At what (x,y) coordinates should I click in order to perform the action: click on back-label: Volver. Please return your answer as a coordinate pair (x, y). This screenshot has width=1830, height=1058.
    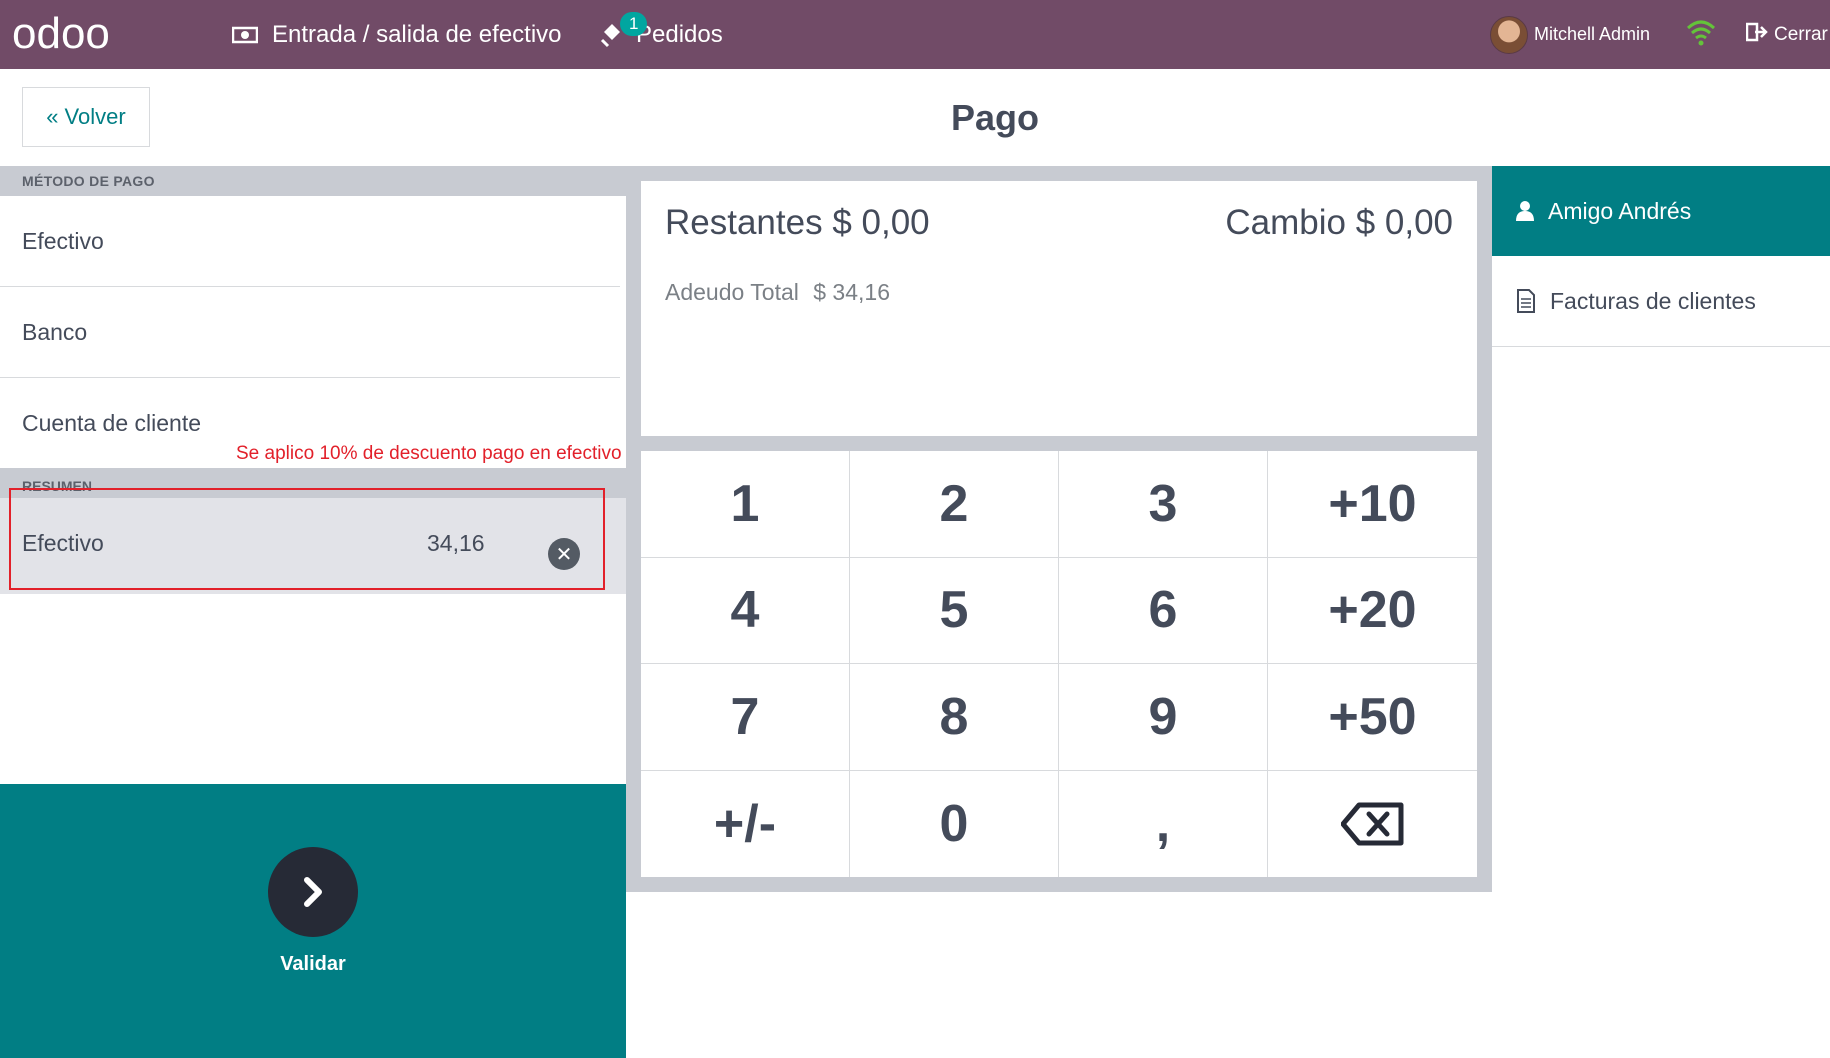
    Looking at the image, I should click on (95, 116).